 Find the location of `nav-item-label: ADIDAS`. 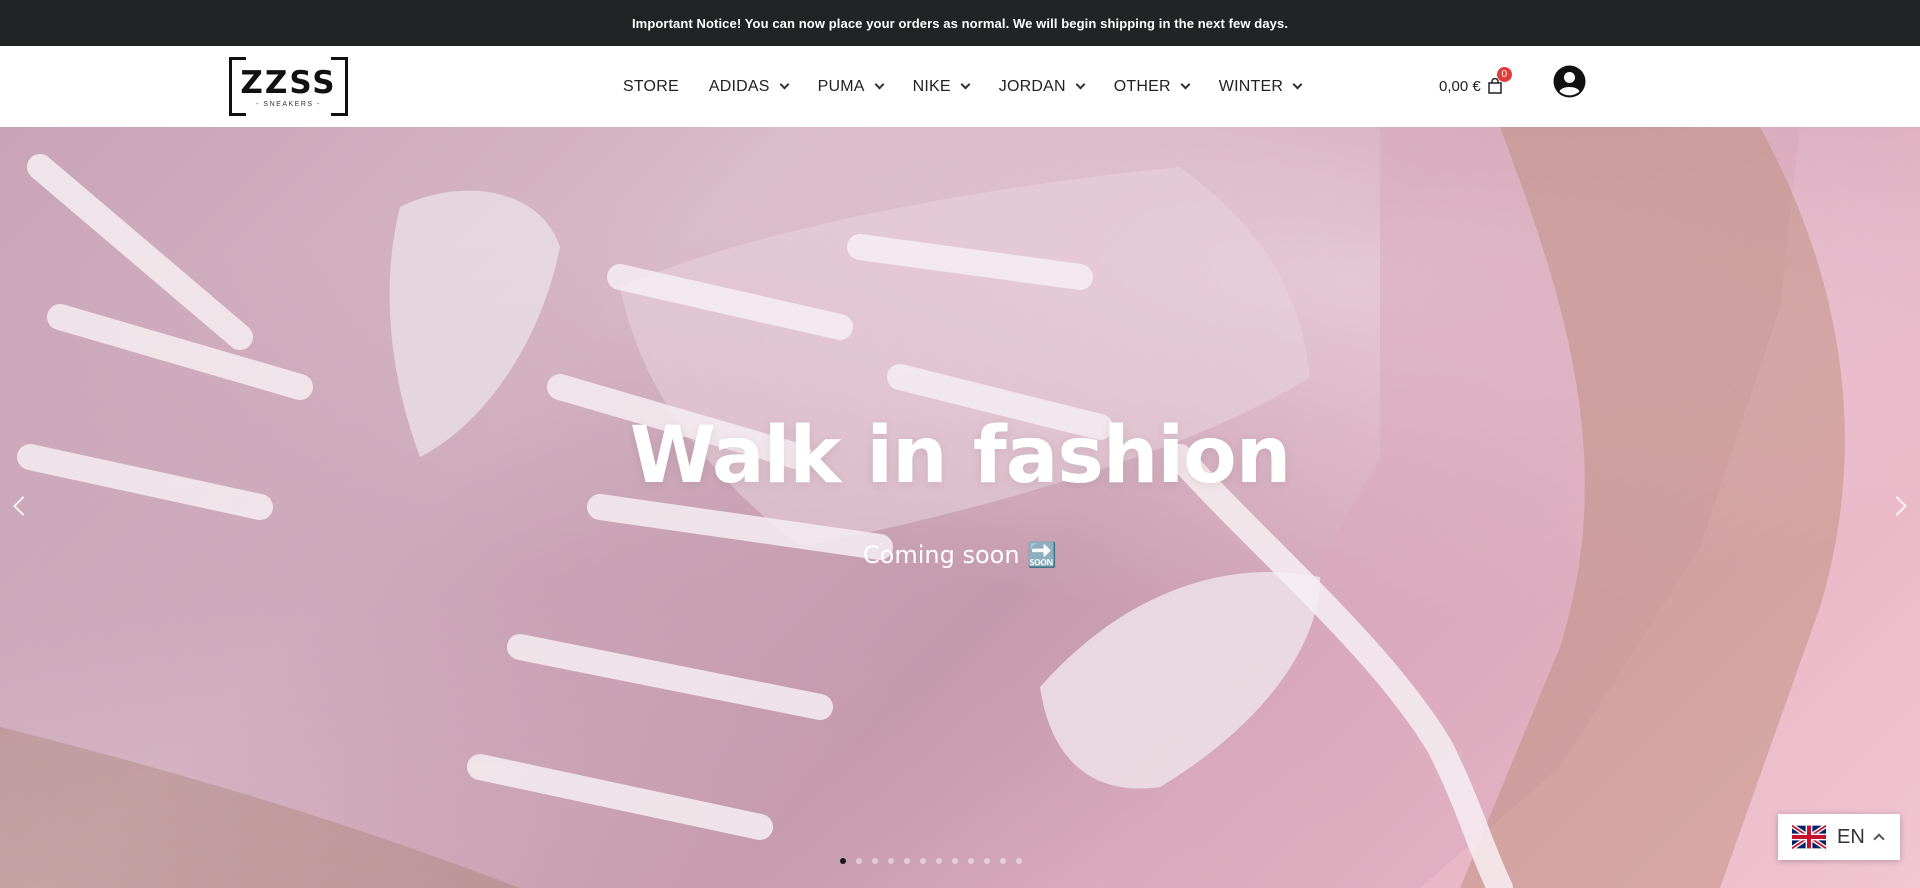

nav-item-label: ADIDAS is located at coordinates (739, 86).